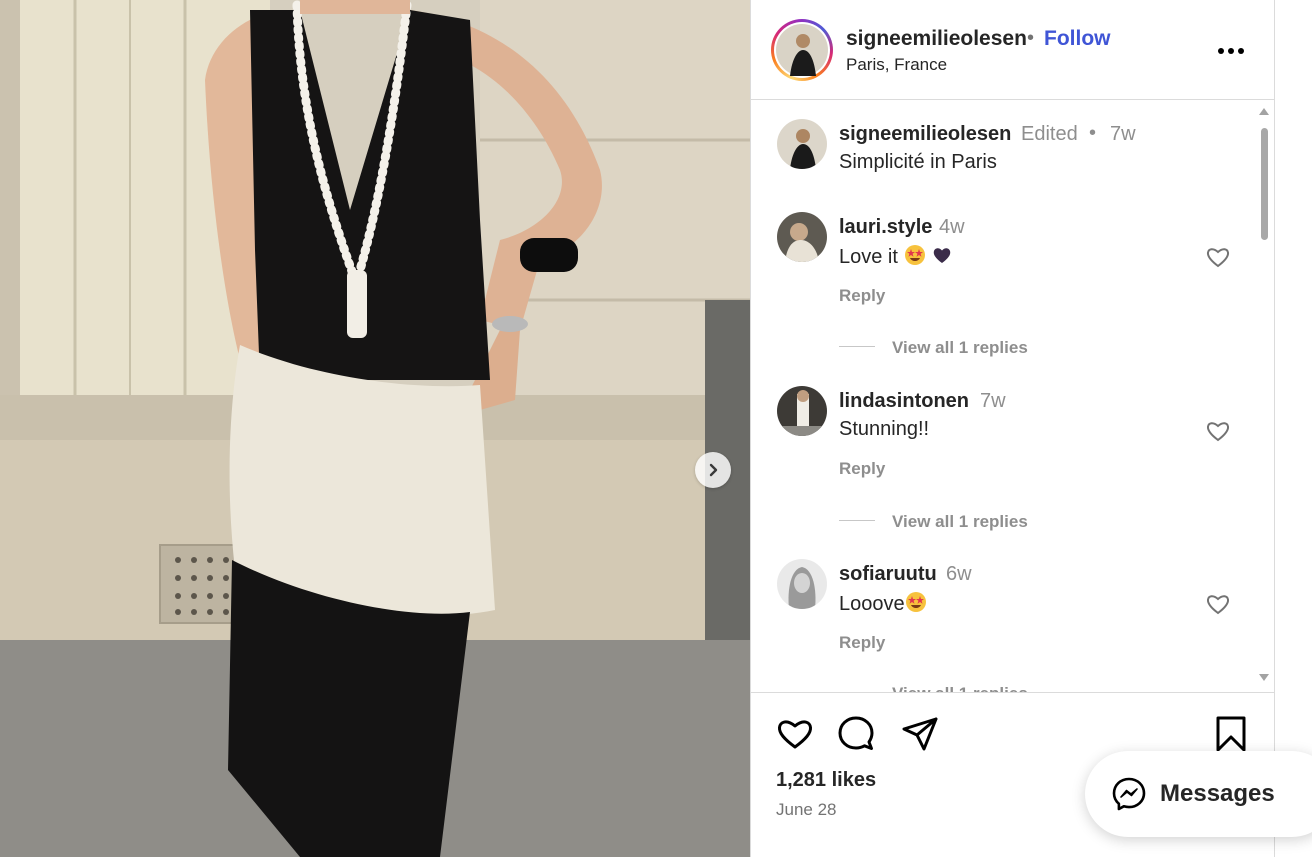  I want to click on next-arrow-icon, so click(713, 470).